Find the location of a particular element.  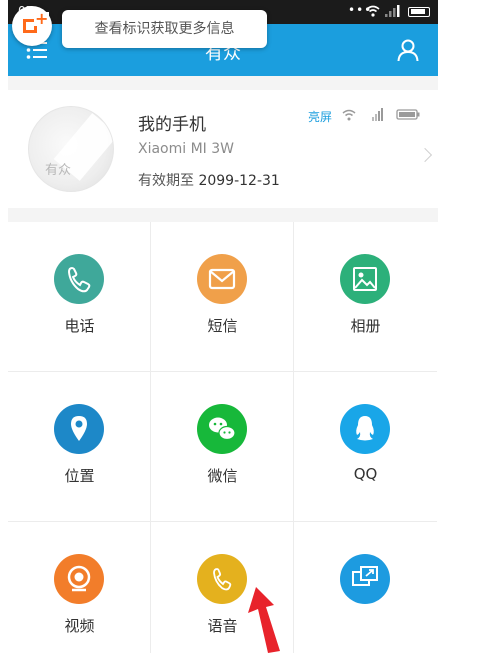

grid-label: 电话 is located at coordinates (79, 326).